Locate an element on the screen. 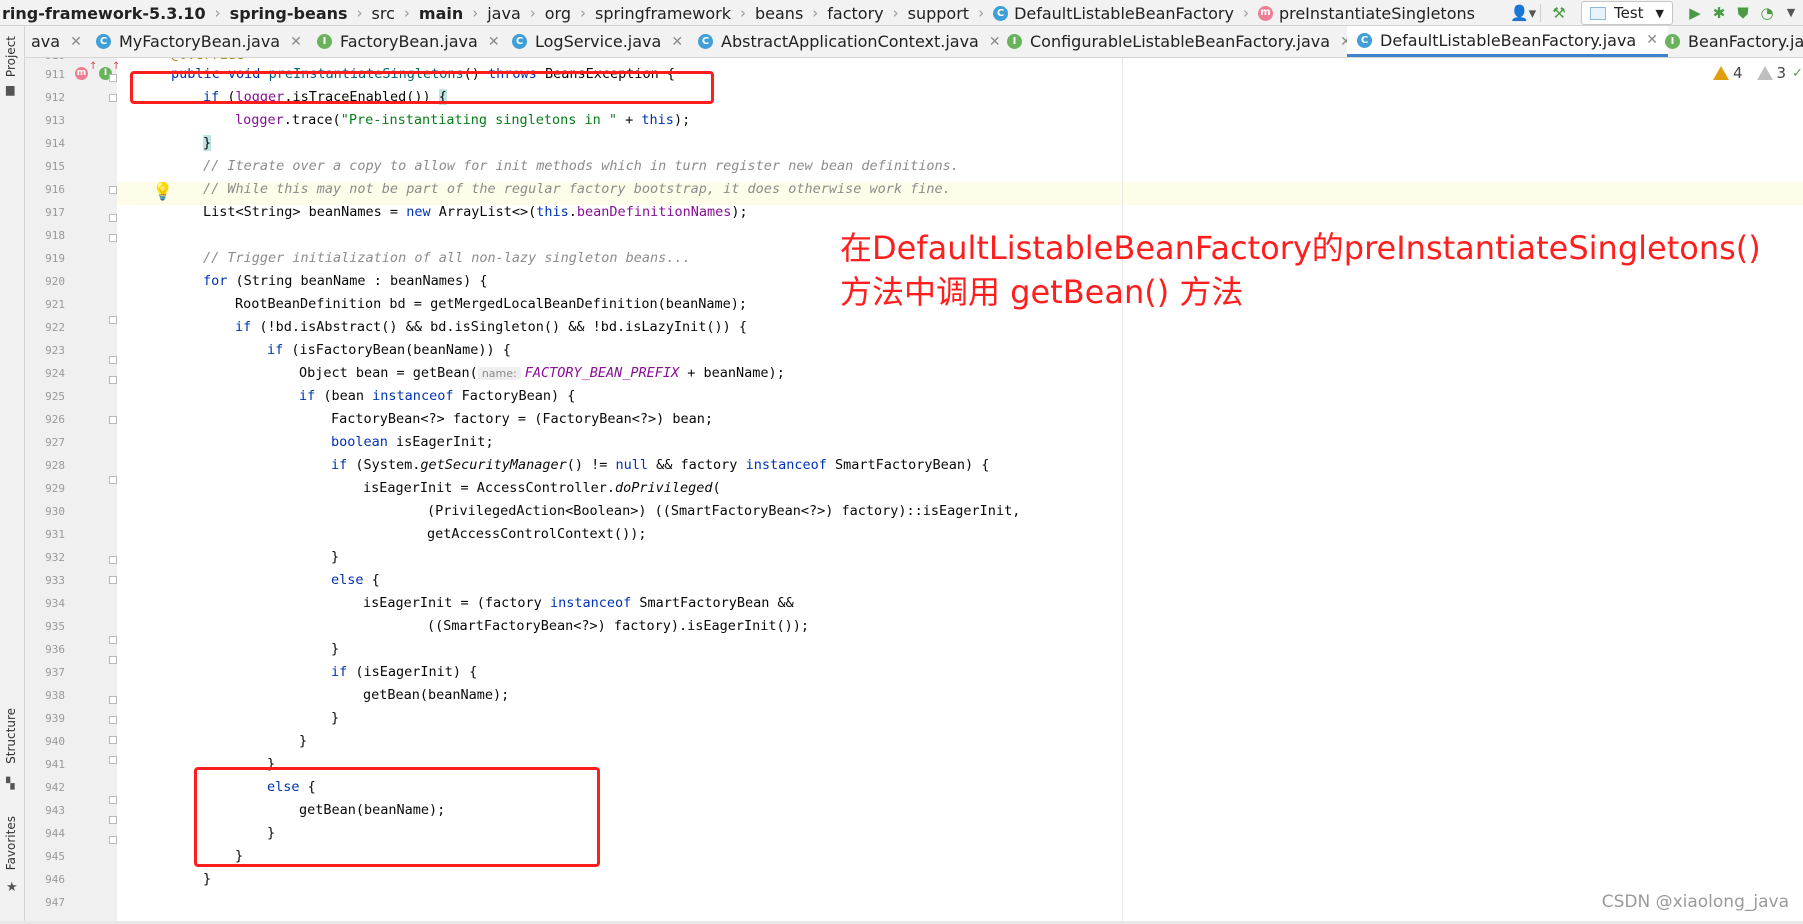  structure-icon: ▚ is located at coordinates (12, 783).